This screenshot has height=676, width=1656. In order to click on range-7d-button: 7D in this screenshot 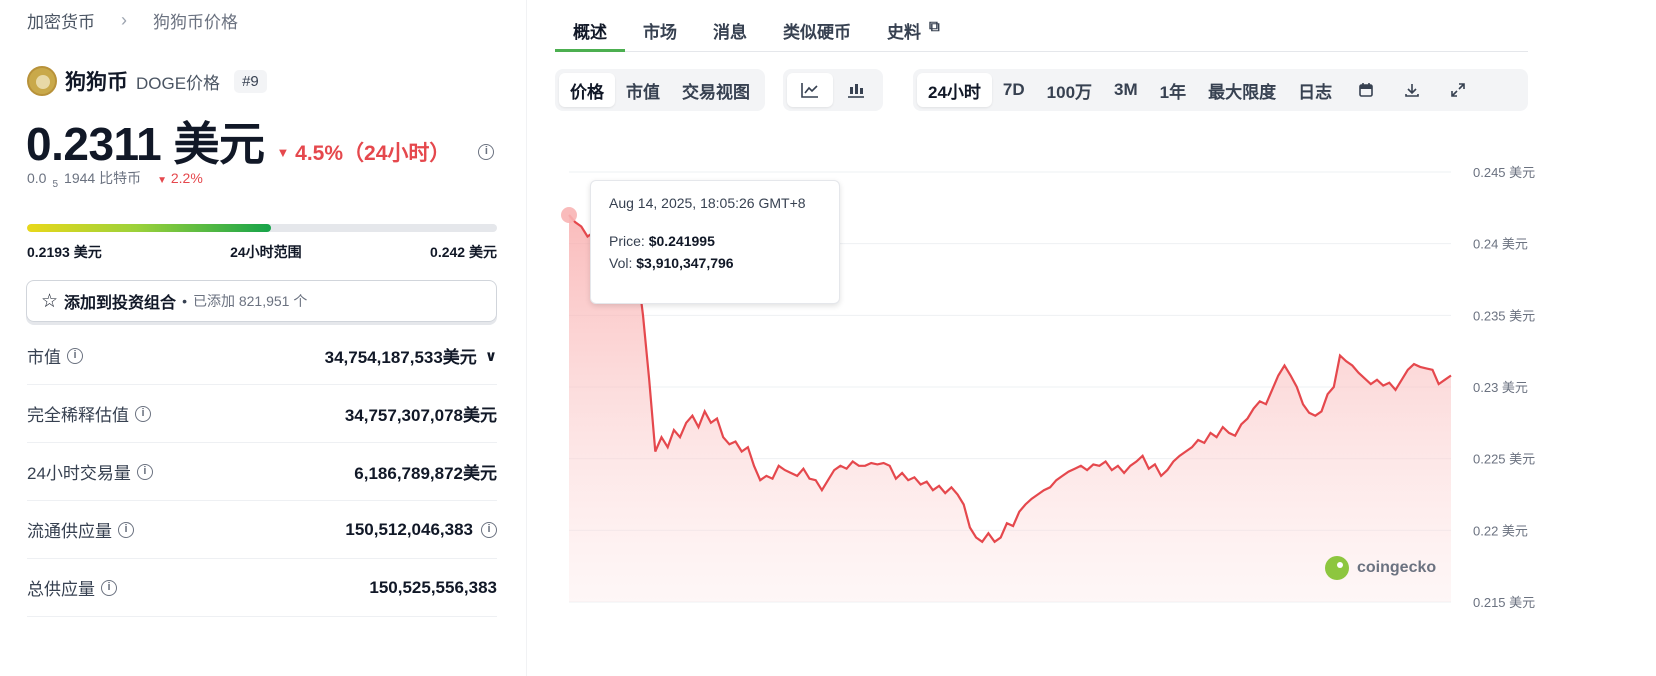, I will do `click(1014, 90)`.